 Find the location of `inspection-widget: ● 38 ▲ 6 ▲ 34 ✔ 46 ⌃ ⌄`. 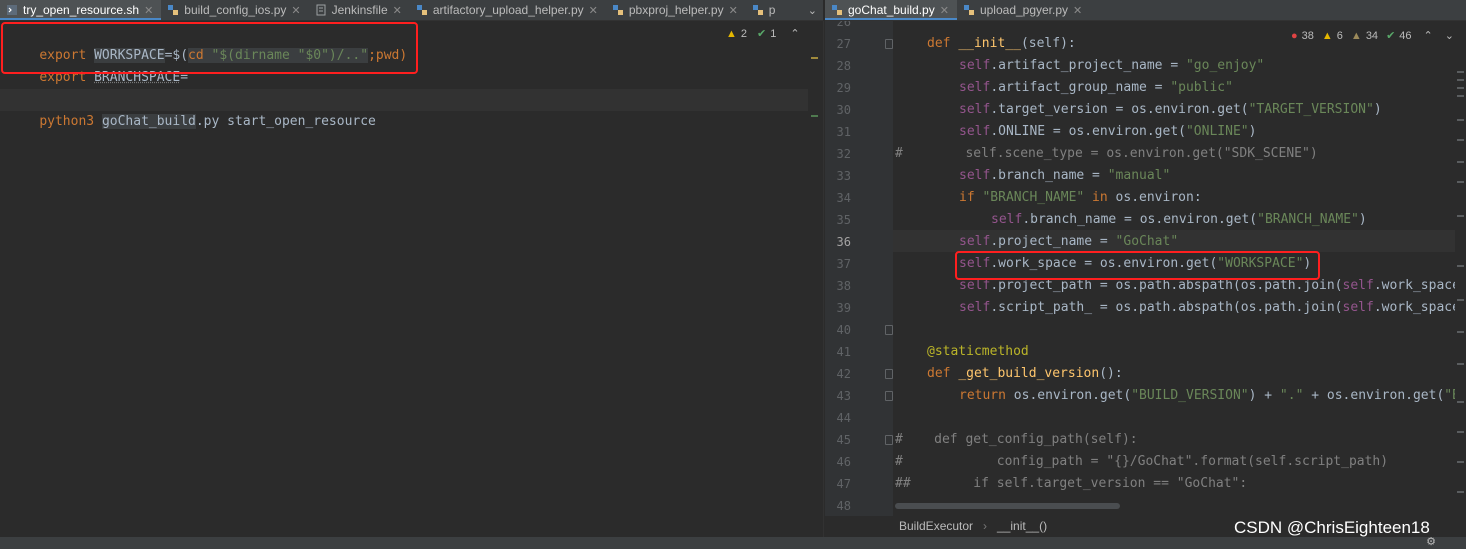

inspection-widget: ● 38 ▲ 6 ▲ 34 ✔ 46 ⌃ ⌄ is located at coordinates (1370, 35).